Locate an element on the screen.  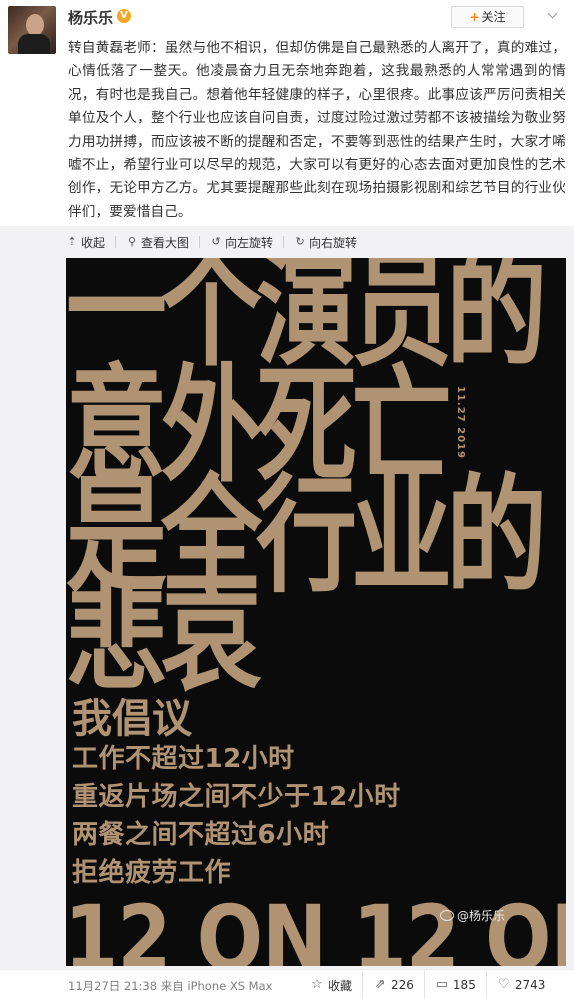
poster-date: 11.27 2019 is located at coordinates (460, 422).